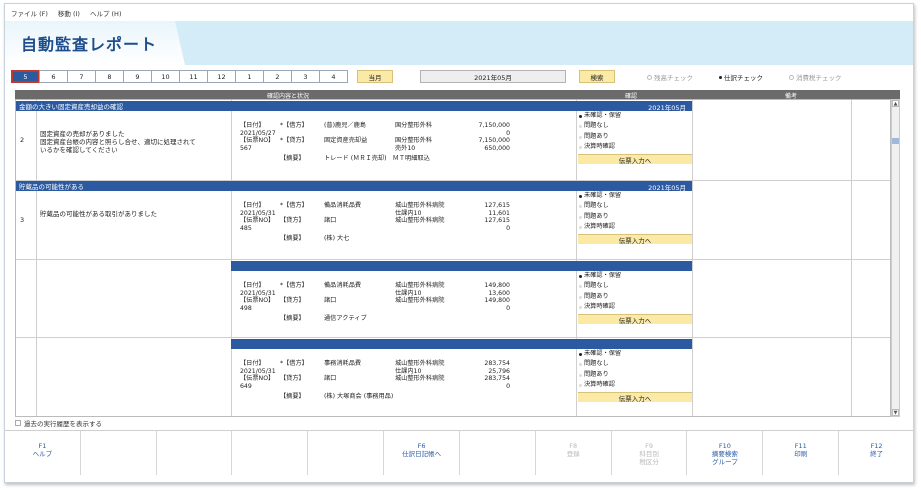  Describe the element at coordinates (118, 142) in the screenshot. I see `message-line: 固定資産台帳の内容と照らし合せ、適切に処理されて` at that location.